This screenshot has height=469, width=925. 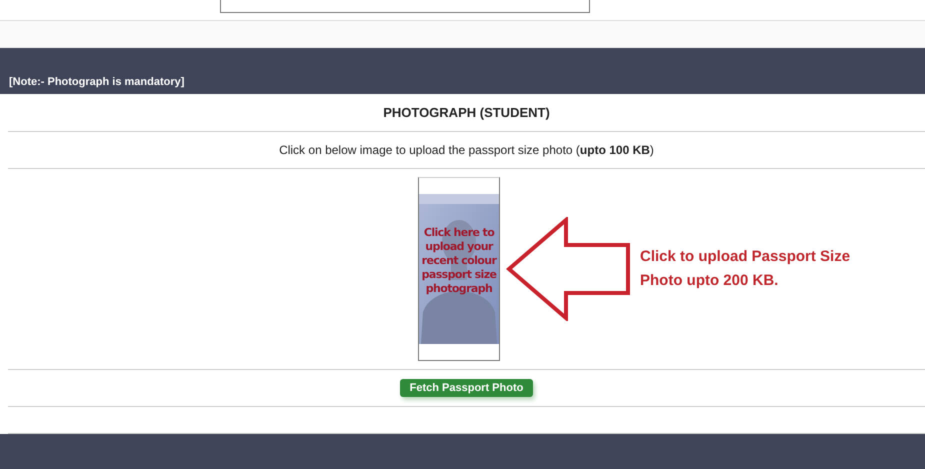 What do you see at coordinates (746, 269) in the screenshot?
I see `callout-text: Click to upload Passport Size Photo upto 200 KB.` at bounding box center [746, 269].